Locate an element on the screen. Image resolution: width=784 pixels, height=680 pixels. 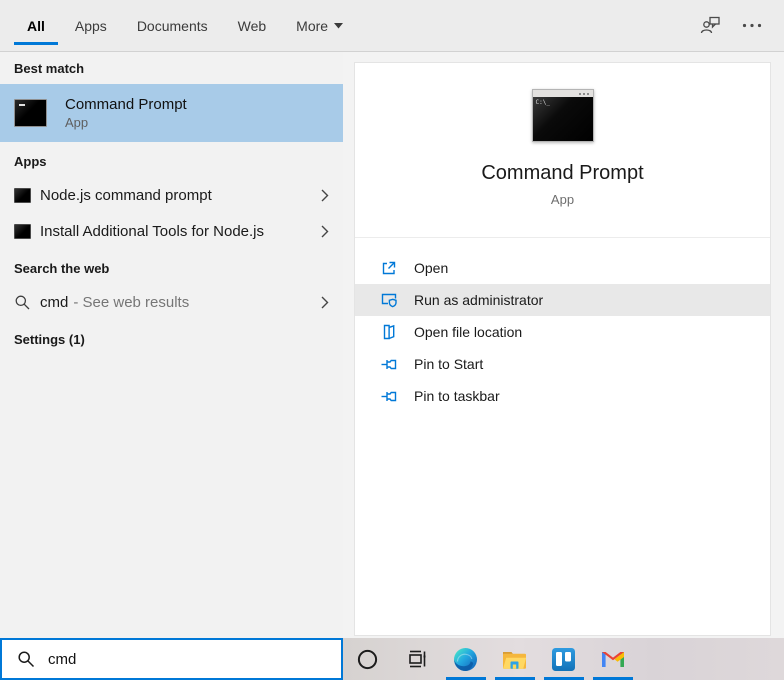
best-match-title: Command Prompt is located at coordinates (126, 105).